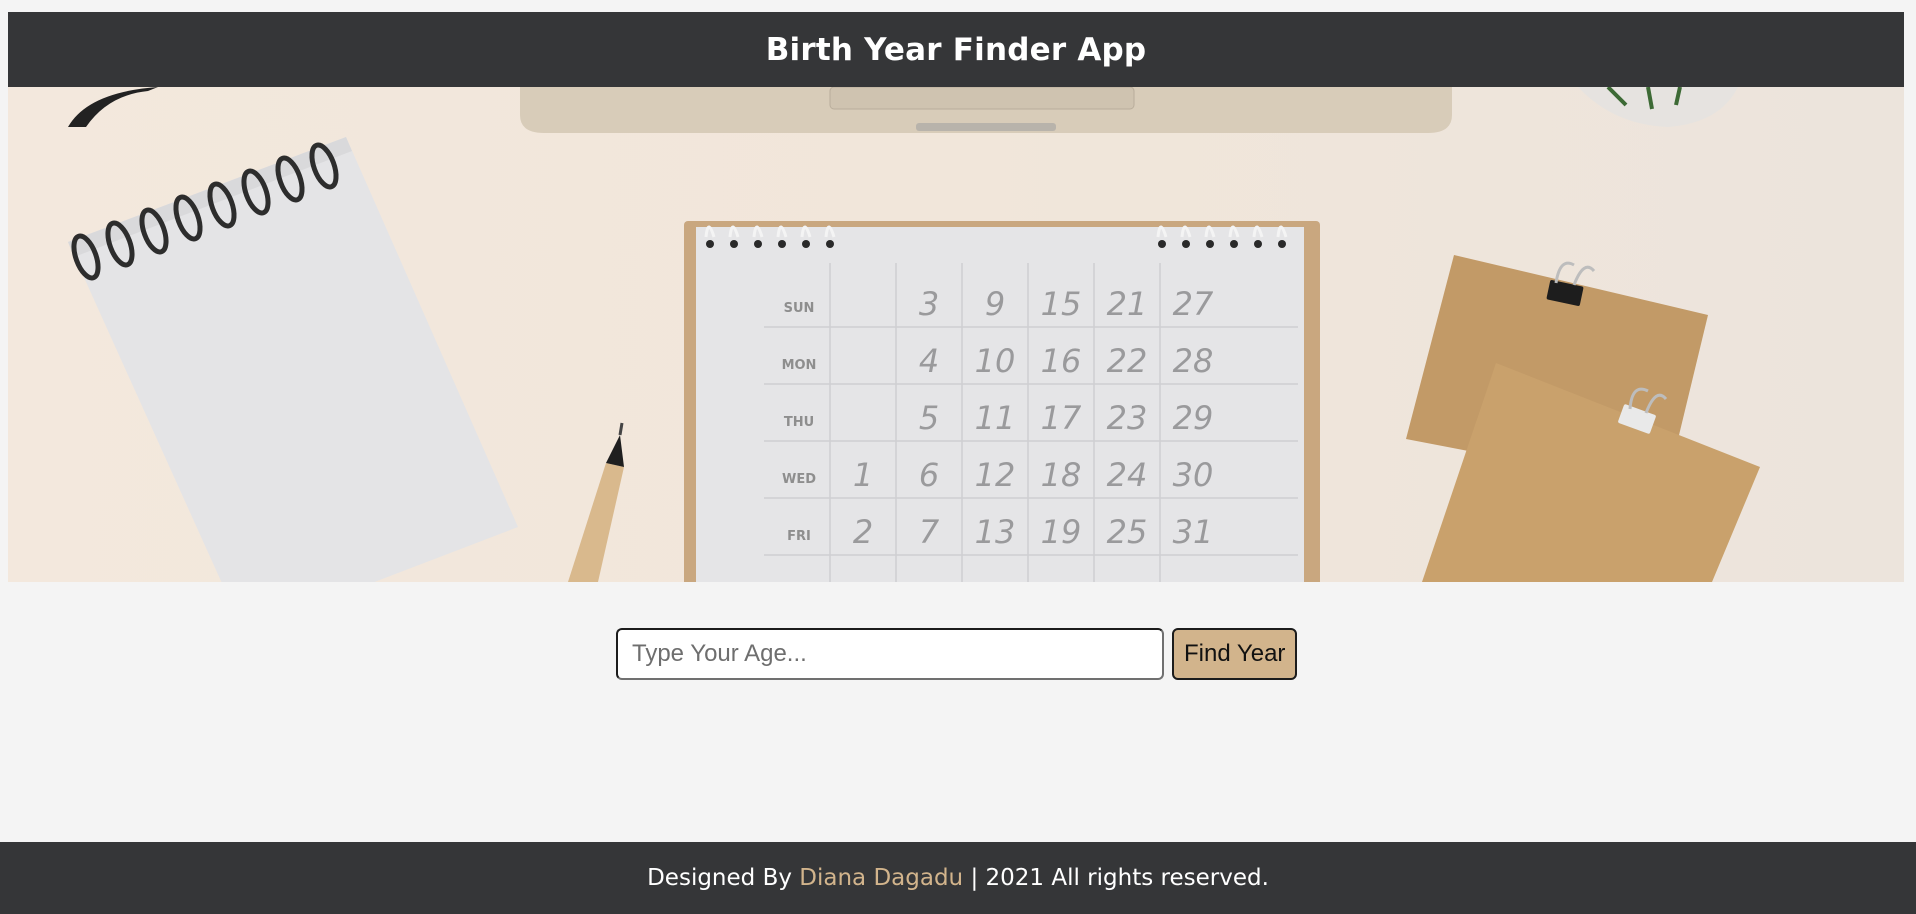  I want to click on laptop-graphic, so click(986, 110).